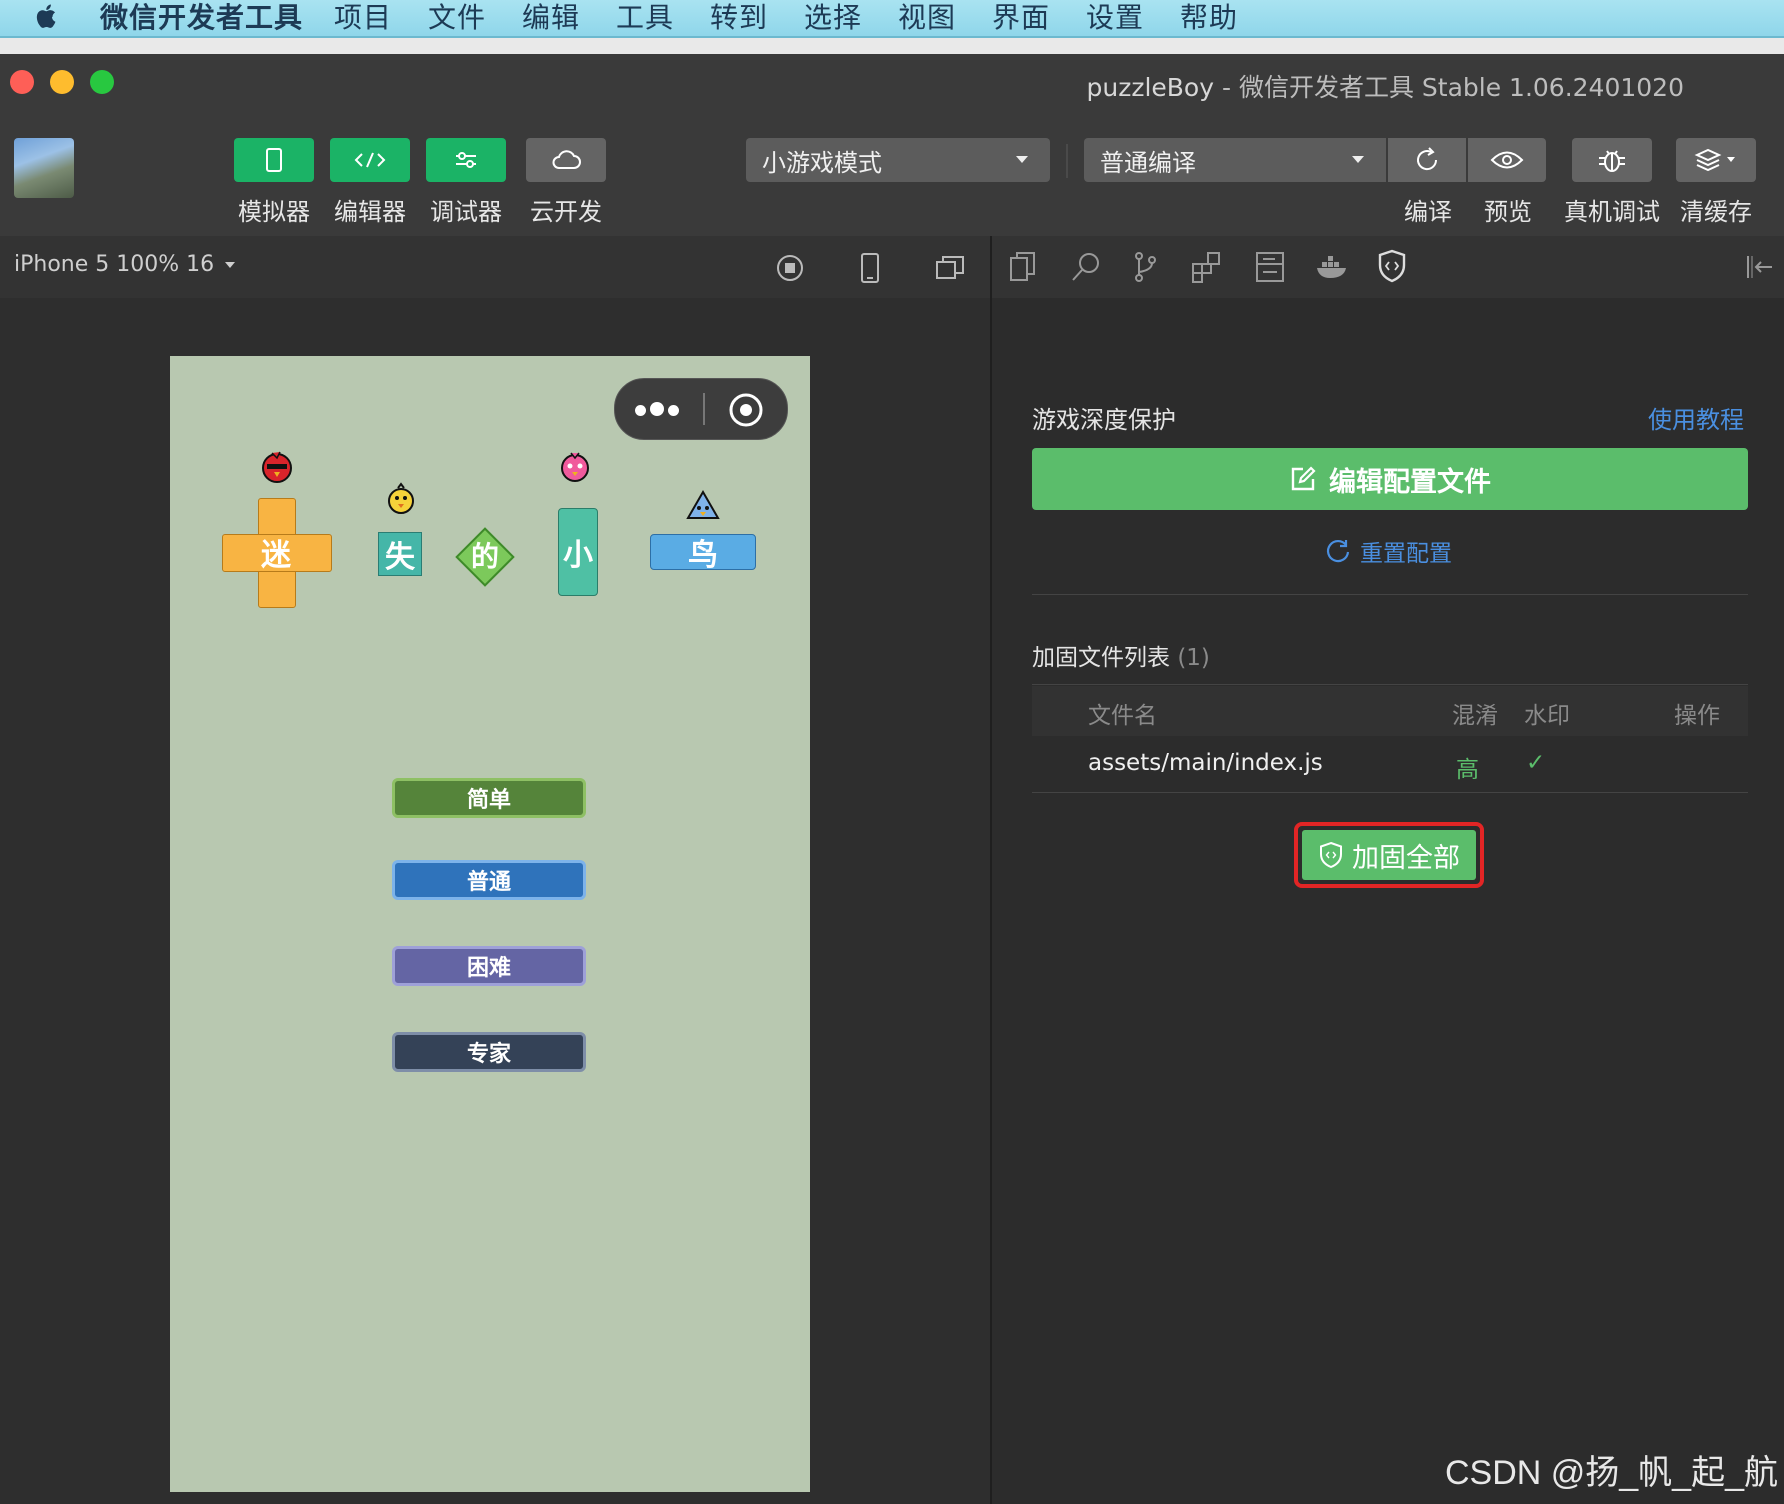 Image resolution: width=1784 pixels, height=1504 pixels. What do you see at coordinates (1716, 212) in the screenshot?
I see `clear-cache-label: 清缓存` at bounding box center [1716, 212].